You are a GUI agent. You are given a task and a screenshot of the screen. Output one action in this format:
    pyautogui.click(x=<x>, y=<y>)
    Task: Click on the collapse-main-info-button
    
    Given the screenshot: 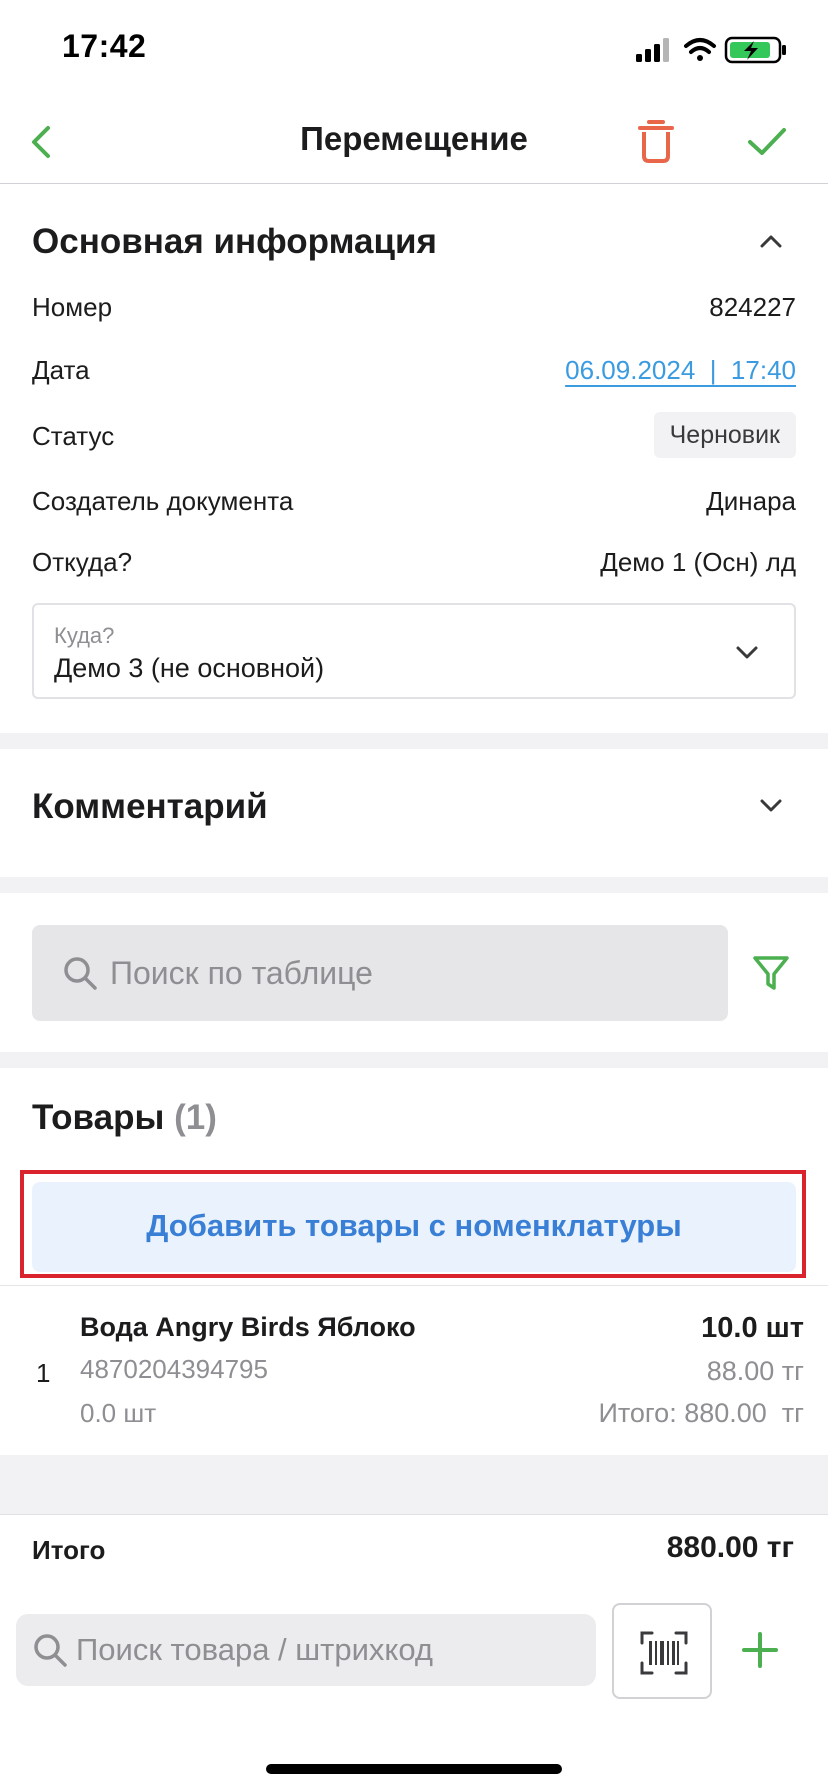 What is the action you would take?
    pyautogui.click(x=771, y=243)
    